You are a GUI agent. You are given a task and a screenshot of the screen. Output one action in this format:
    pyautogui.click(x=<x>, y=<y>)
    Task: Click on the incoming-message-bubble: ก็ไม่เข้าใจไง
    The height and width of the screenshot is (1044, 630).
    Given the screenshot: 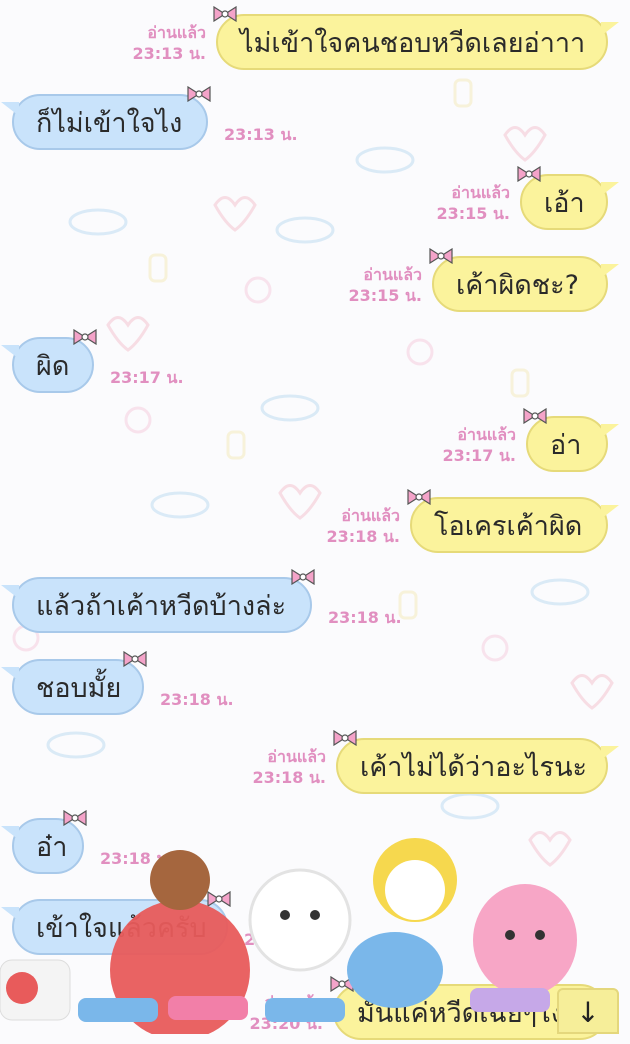 What is the action you would take?
    pyautogui.click(x=106, y=118)
    